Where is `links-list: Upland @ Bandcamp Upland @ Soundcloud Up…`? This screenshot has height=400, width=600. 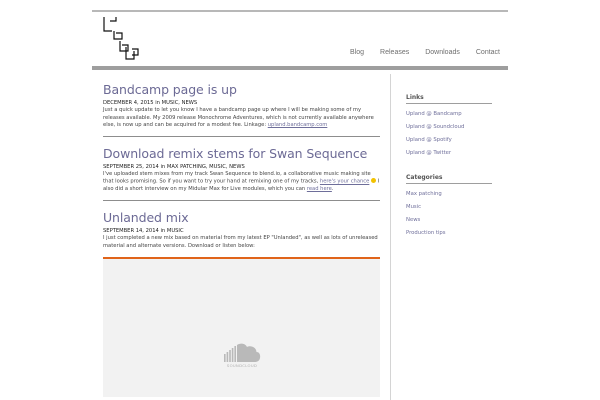 links-list: Upland @ Bandcamp Upland @ Soundcloud Up… is located at coordinates (450, 134).